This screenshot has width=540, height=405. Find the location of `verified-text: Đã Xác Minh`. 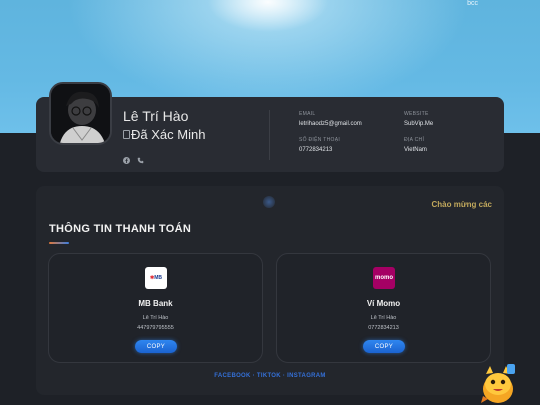

verified-text: Đã Xác Minh is located at coordinates (168, 134).